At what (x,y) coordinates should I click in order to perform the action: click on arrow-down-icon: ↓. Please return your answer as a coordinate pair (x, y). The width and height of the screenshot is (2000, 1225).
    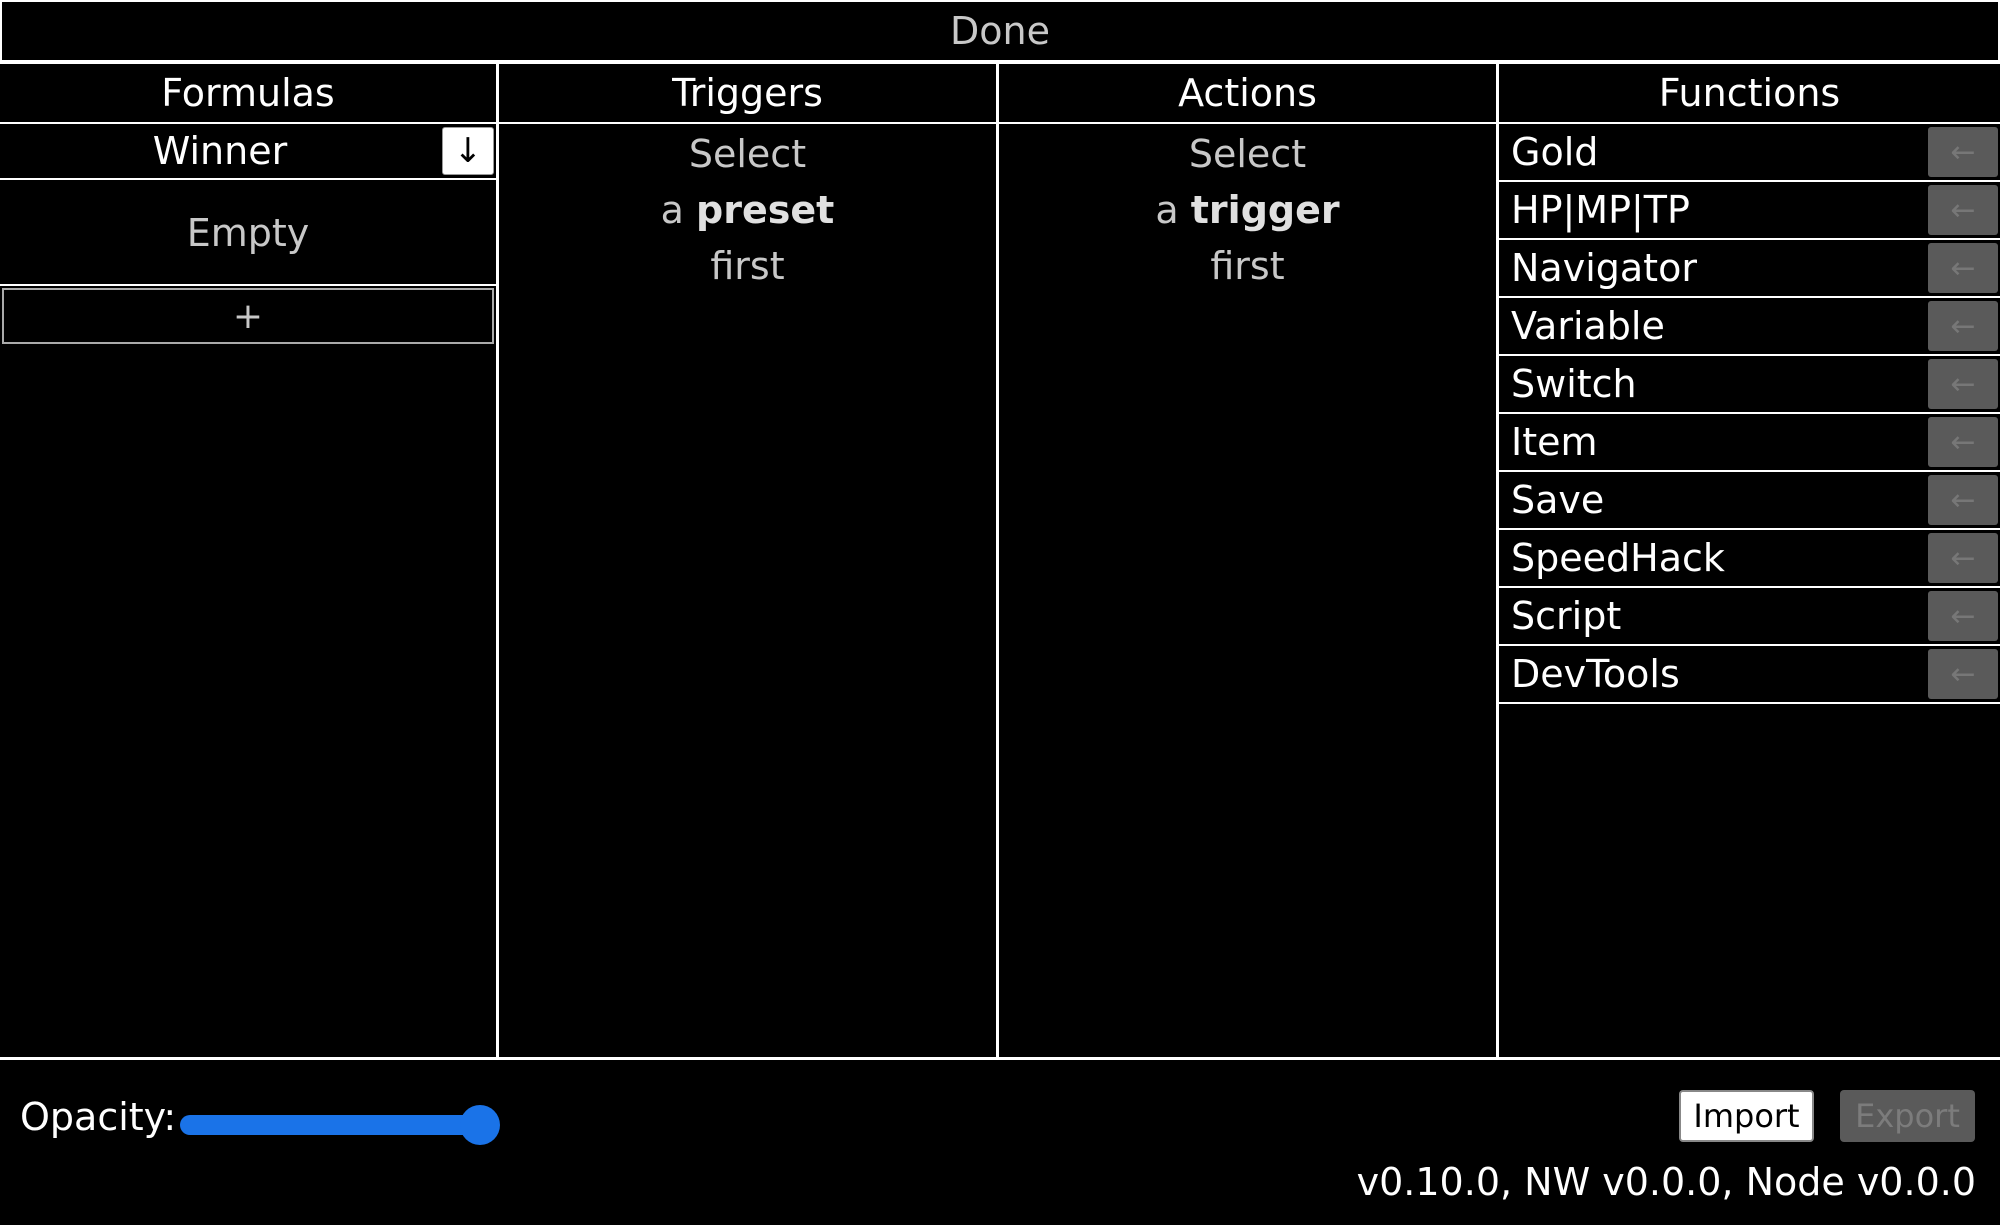
    Looking at the image, I should click on (468, 151).